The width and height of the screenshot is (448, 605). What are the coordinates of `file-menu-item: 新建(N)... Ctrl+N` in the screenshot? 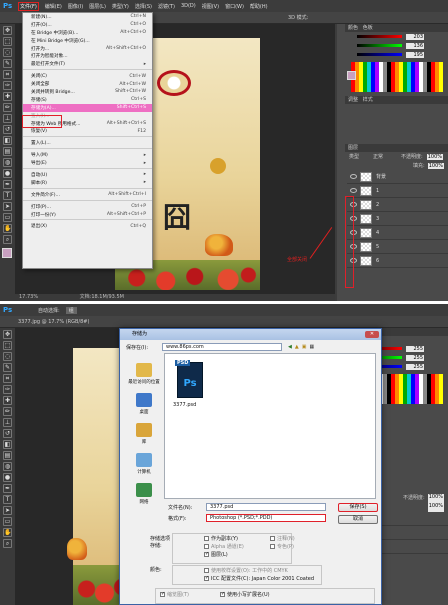 It's located at (87, 17).